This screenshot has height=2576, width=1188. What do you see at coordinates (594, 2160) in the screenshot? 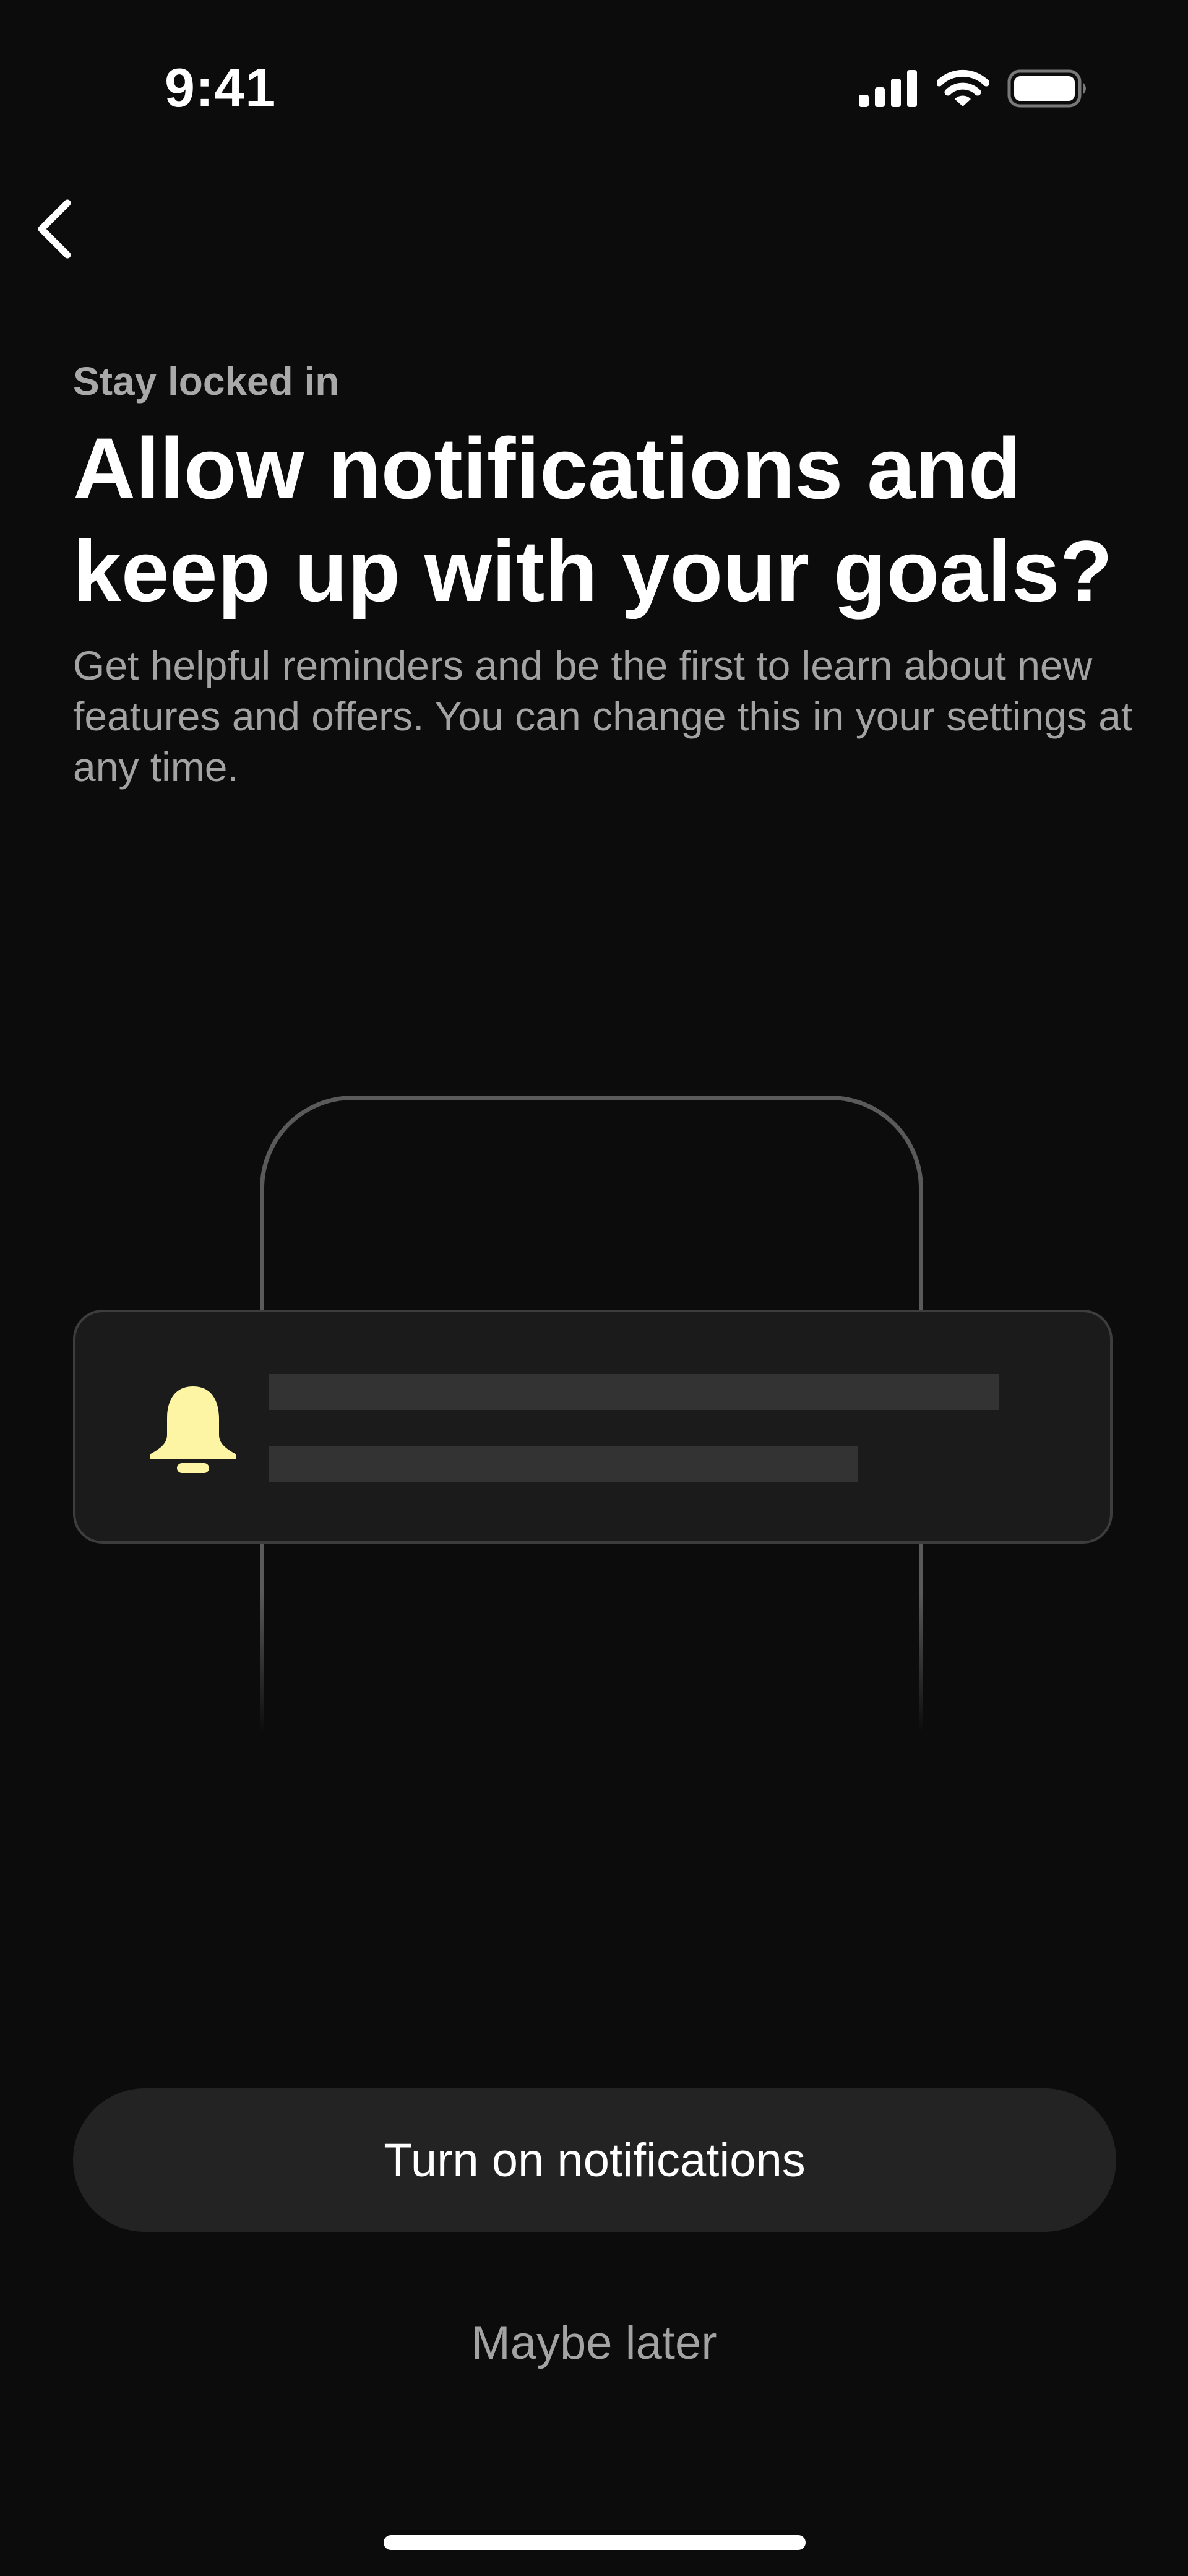
I see `turn-on-notifications-button: Turn on notifications` at bounding box center [594, 2160].